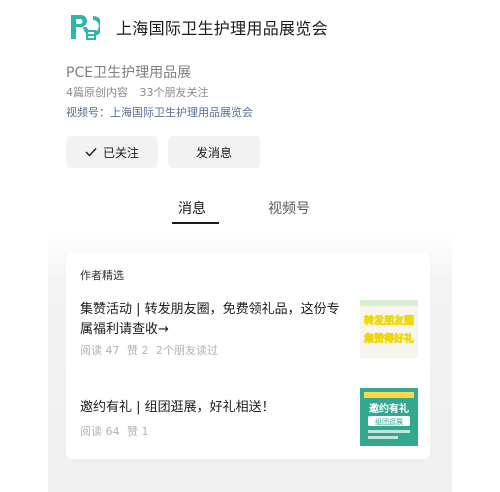 The width and height of the screenshot is (500, 492). What do you see at coordinates (187, 350) in the screenshot?
I see `article-friends-read: 2个朋友读过` at bounding box center [187, 350].